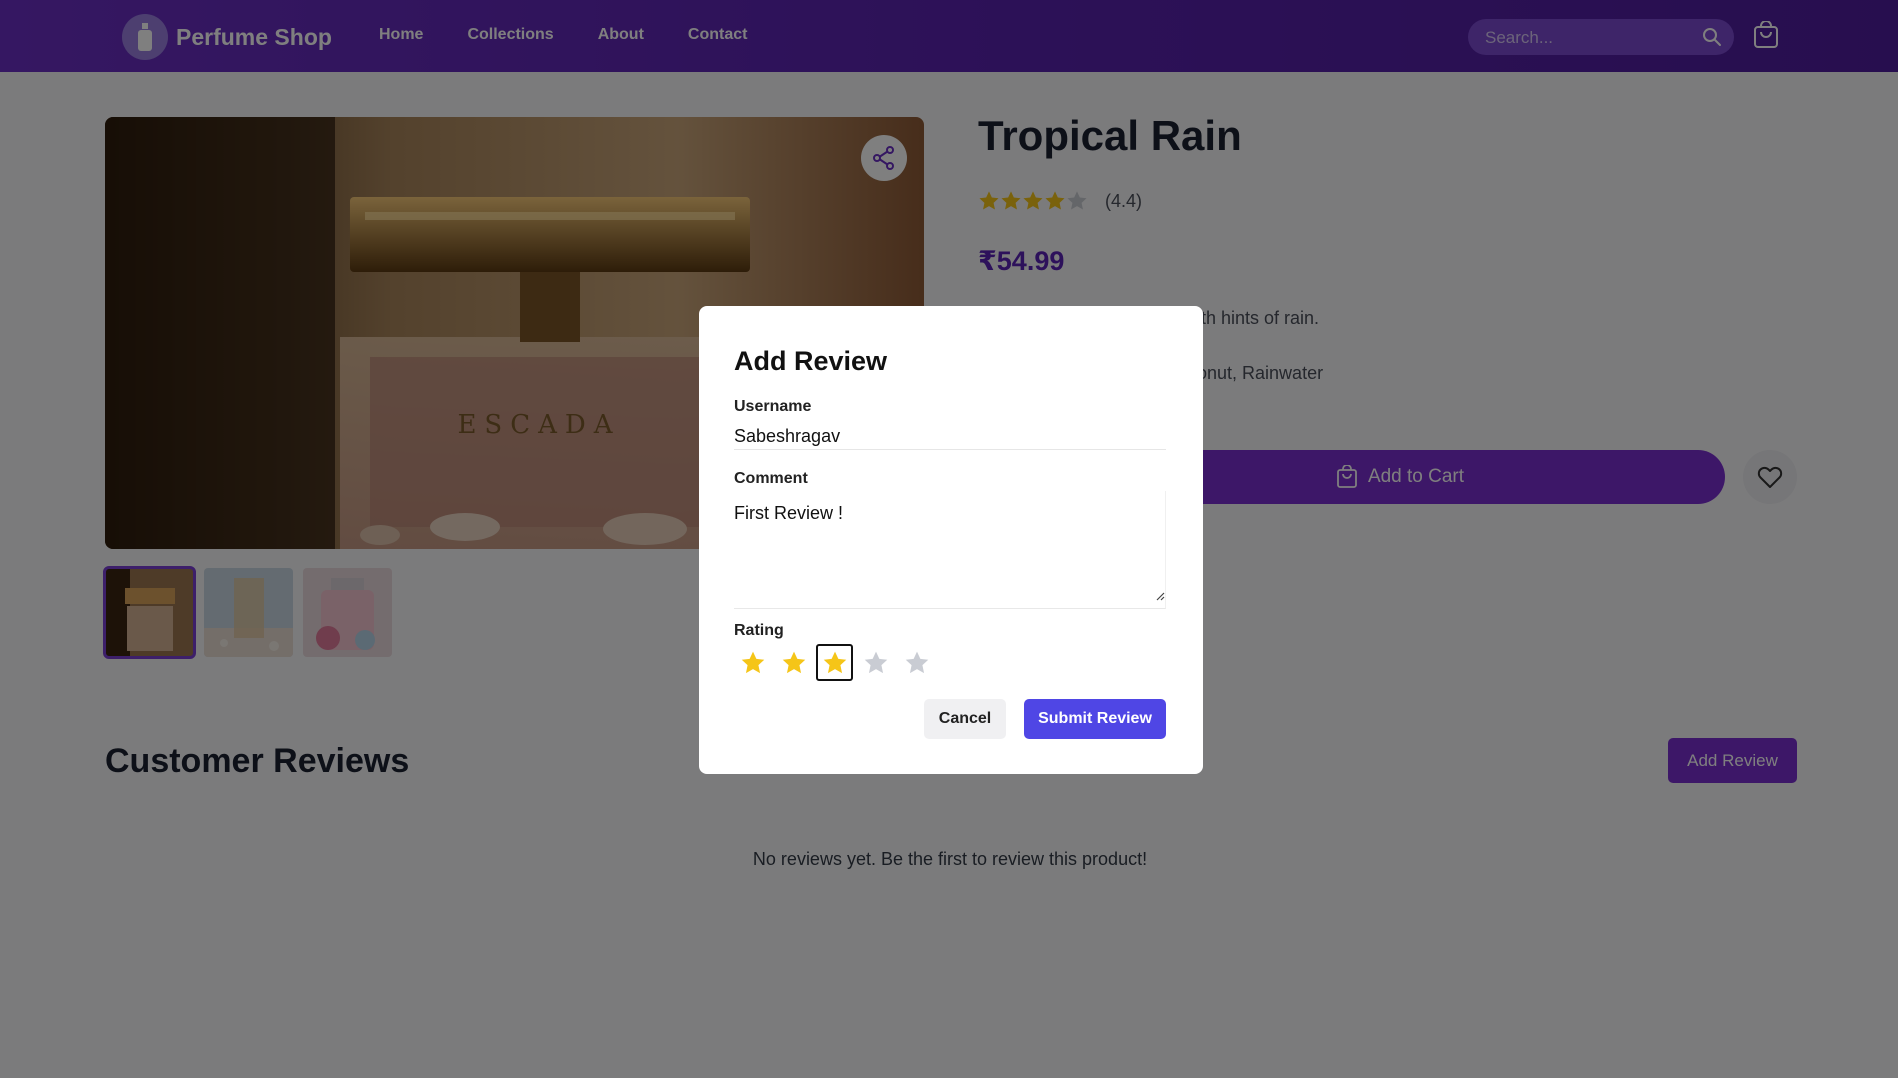  What do you see at coordinates (950, 449) in the screenshot?
I see `username-field-border` at bounding box center [950, 449].